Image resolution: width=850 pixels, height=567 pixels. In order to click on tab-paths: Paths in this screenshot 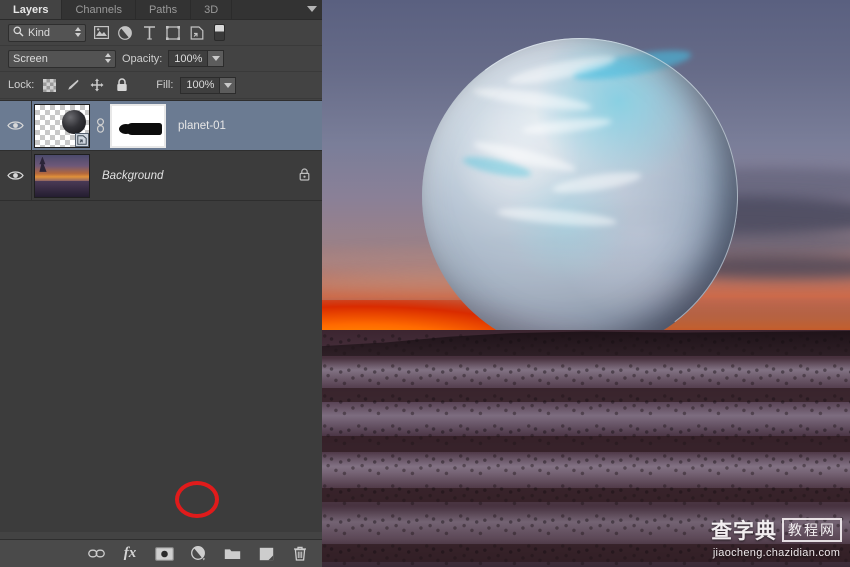, I will do `click(164, 9)`.